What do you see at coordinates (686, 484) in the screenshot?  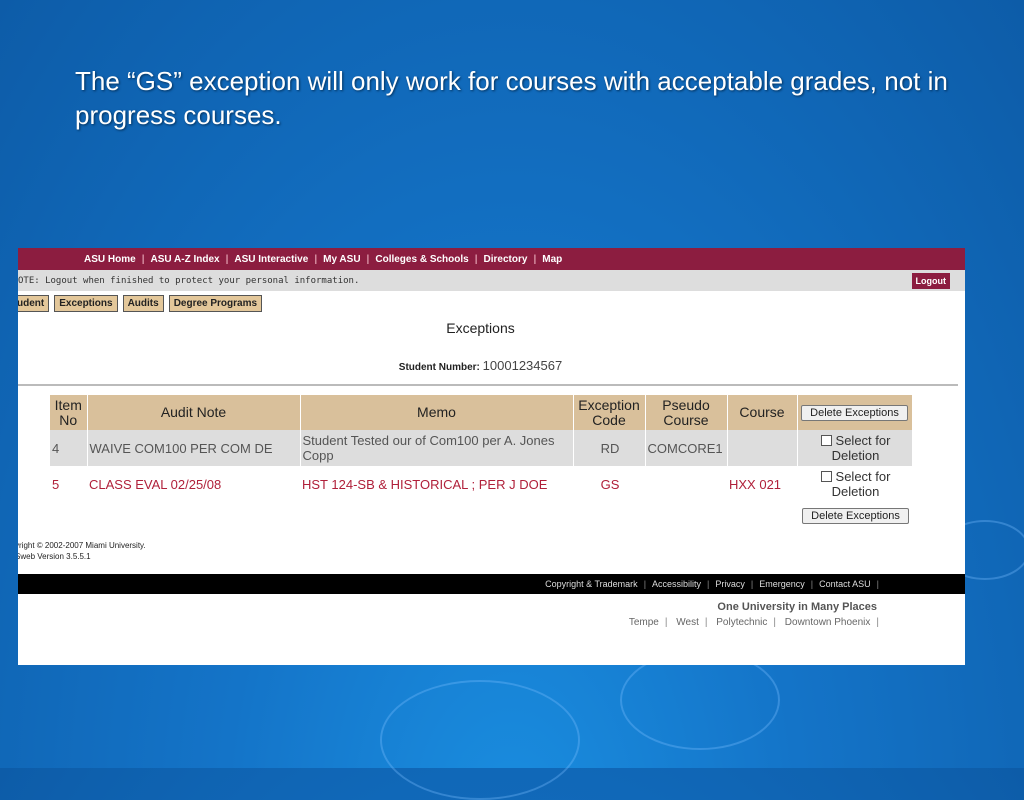 I see `pseudo-course` at bounding box center [686, 484].